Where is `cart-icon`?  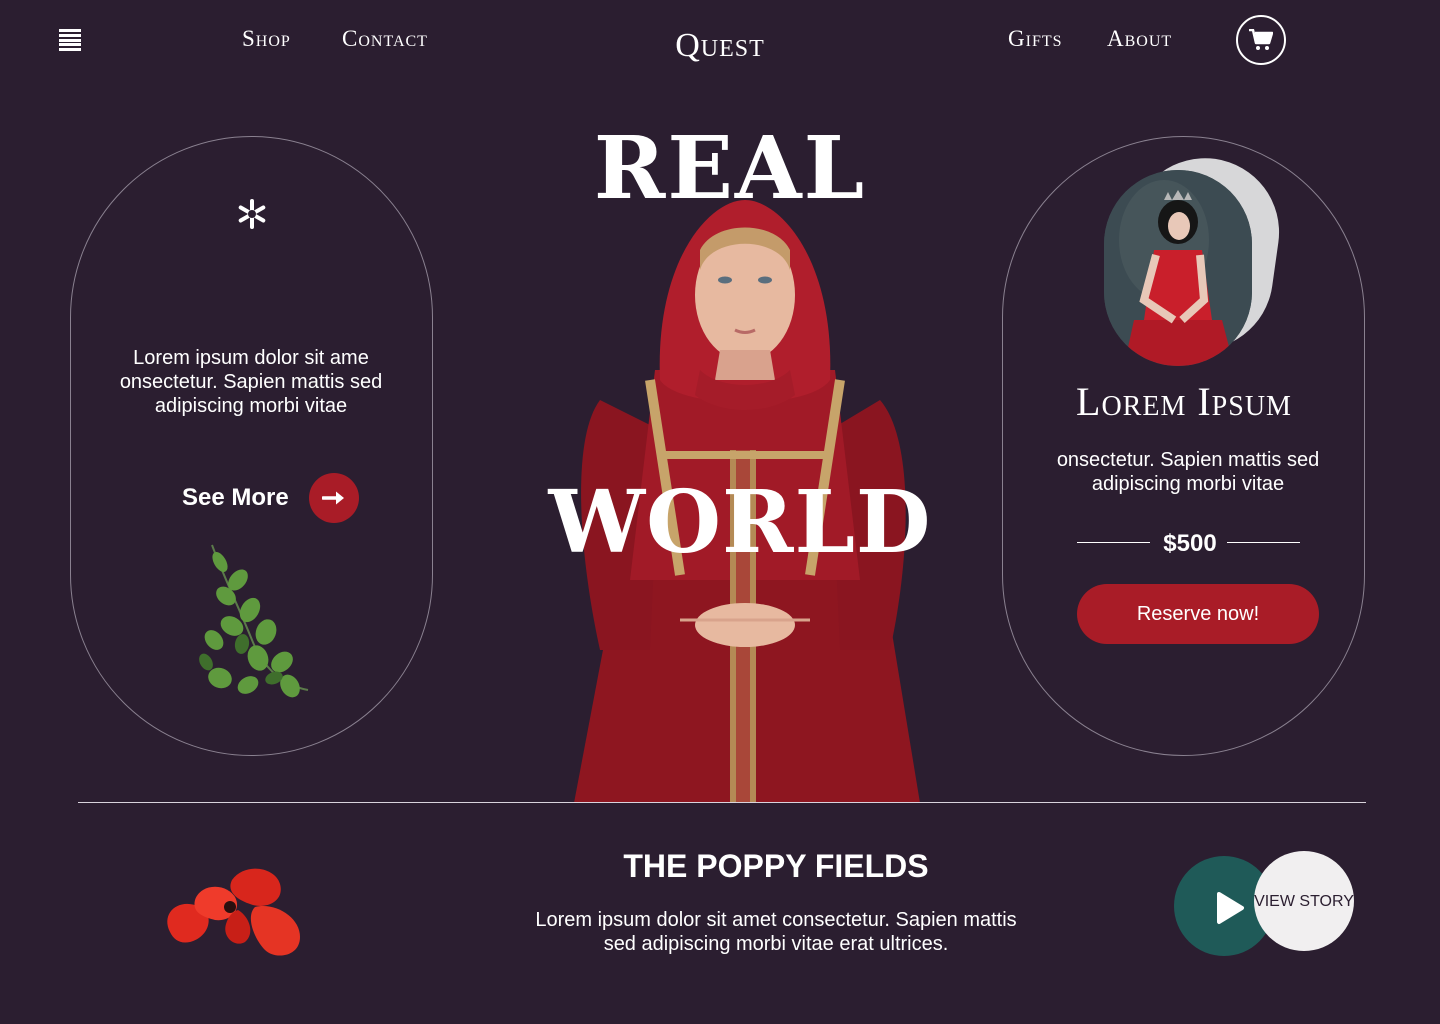
cart-icon is located at coordinates (1261, 39).